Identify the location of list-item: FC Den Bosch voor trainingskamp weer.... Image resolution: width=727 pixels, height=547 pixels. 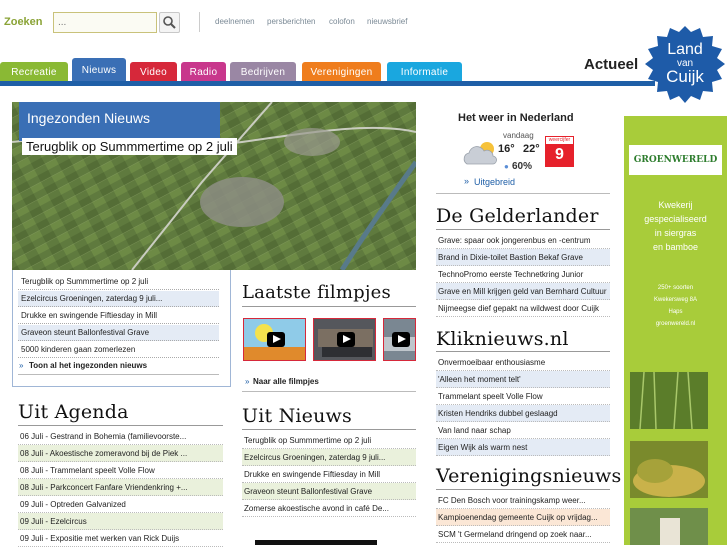
(523, 500).